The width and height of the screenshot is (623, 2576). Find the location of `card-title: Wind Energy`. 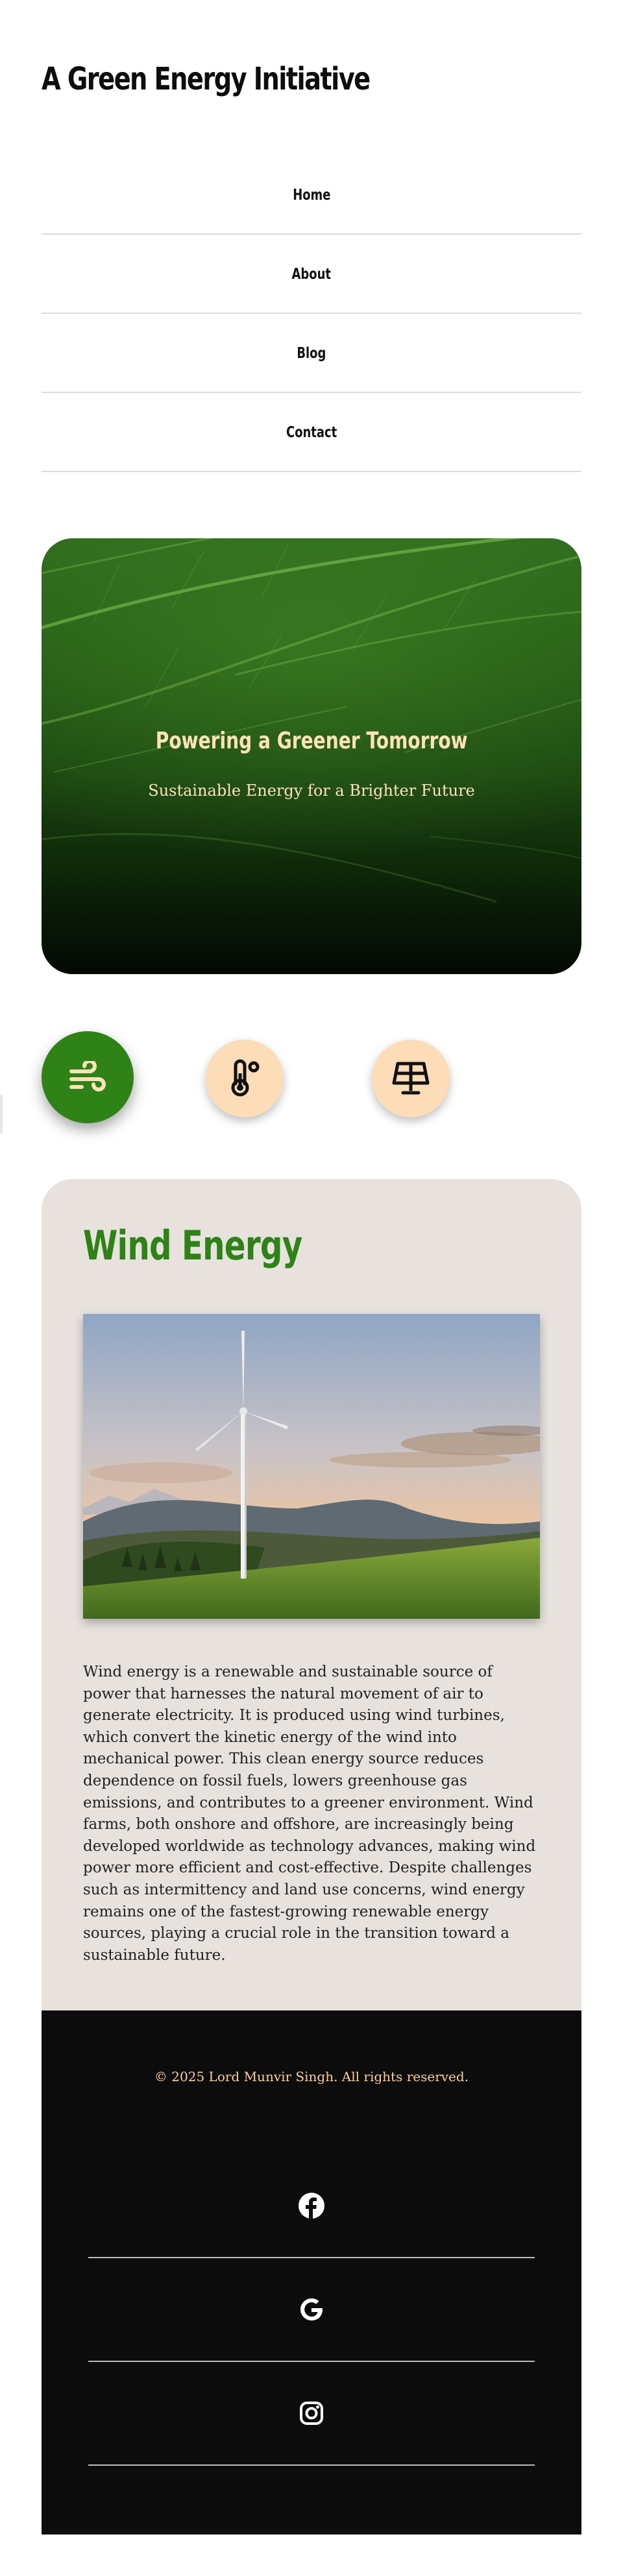

card-title: Wind Energy is located at coordinates (192, 1245).